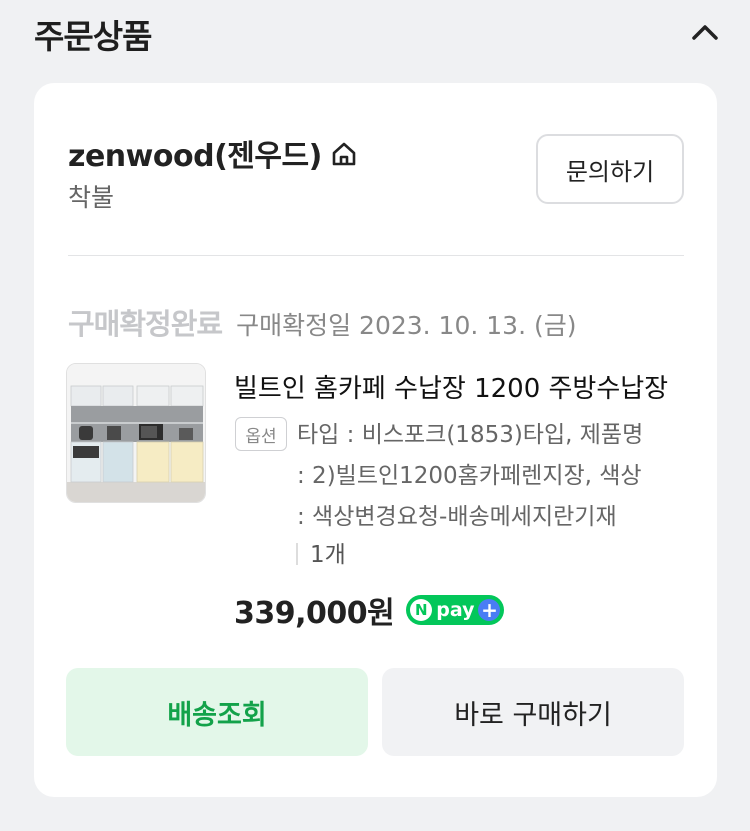 The width and height of the screenshot is (750, 831). I want to click on order-status-row: 구매확정완료 구매확정일 2023. 10. 13. (금), so click(322, 322).